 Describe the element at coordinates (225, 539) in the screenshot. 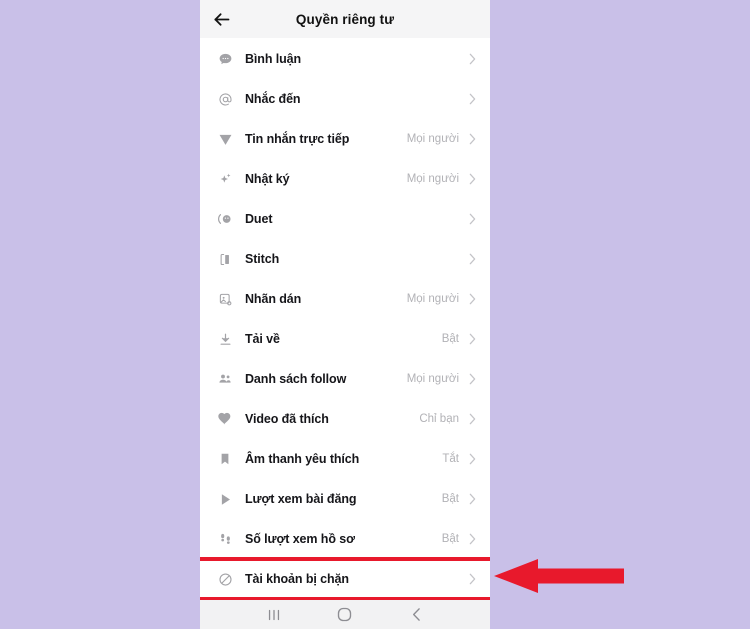

I see `footprints-icon` at that location.